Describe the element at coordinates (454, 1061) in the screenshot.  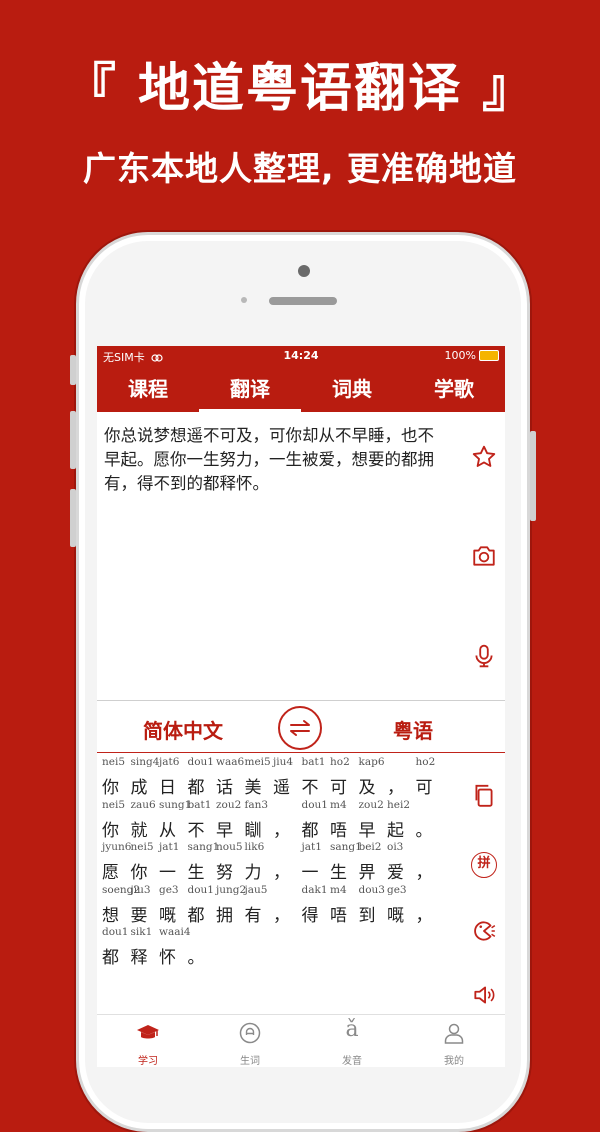
I see `nav-label-profile: 我的` at that location.